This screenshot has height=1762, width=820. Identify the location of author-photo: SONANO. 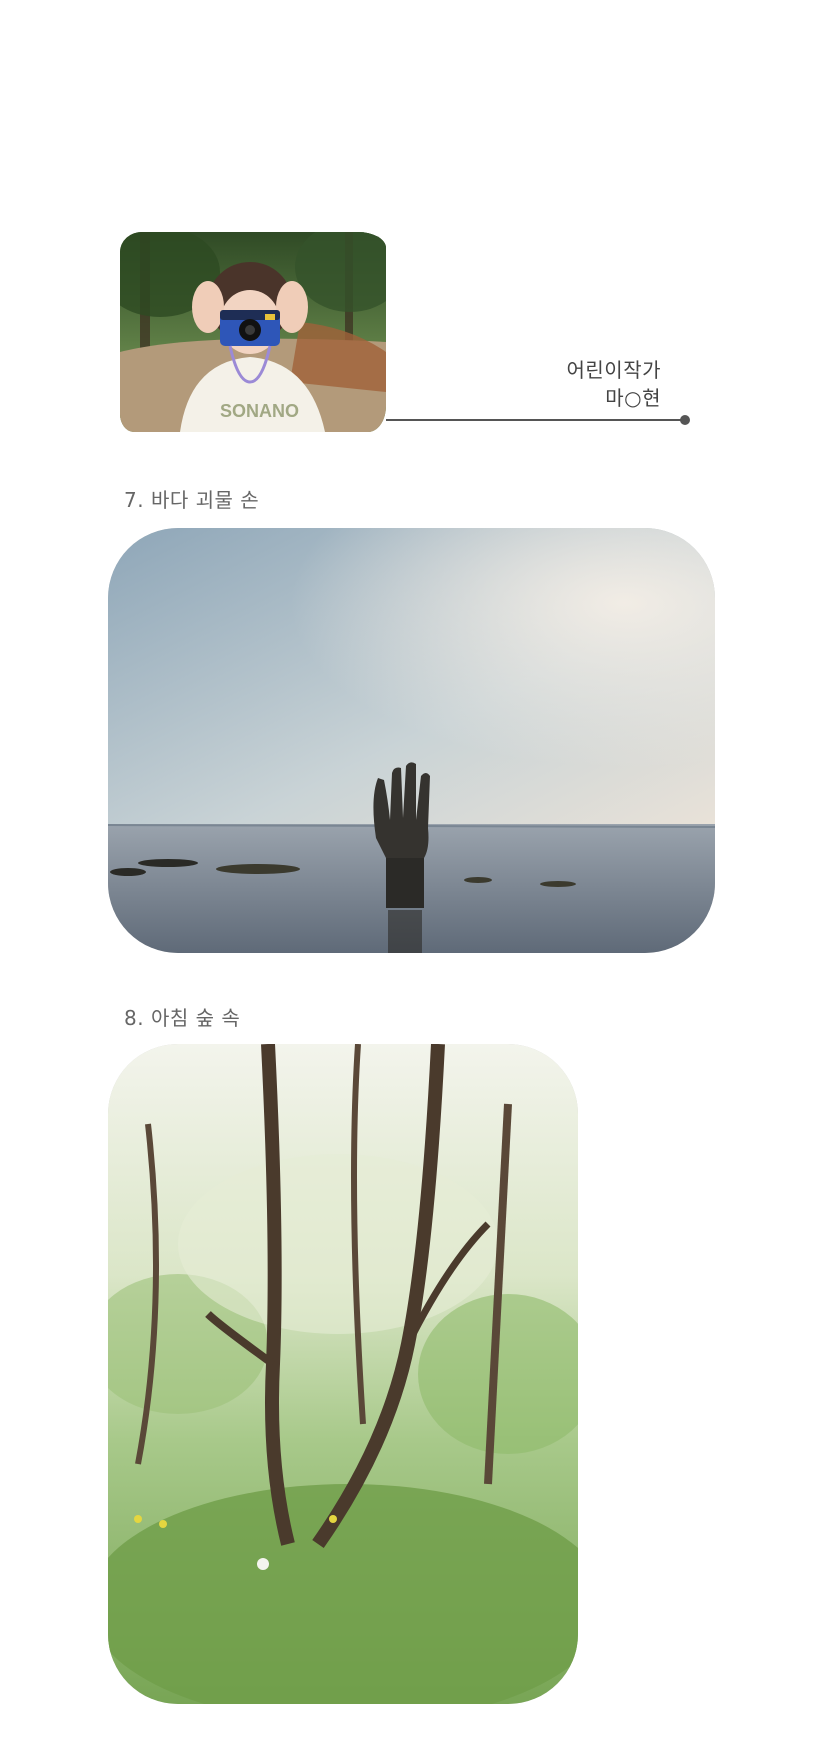
(253, 332).